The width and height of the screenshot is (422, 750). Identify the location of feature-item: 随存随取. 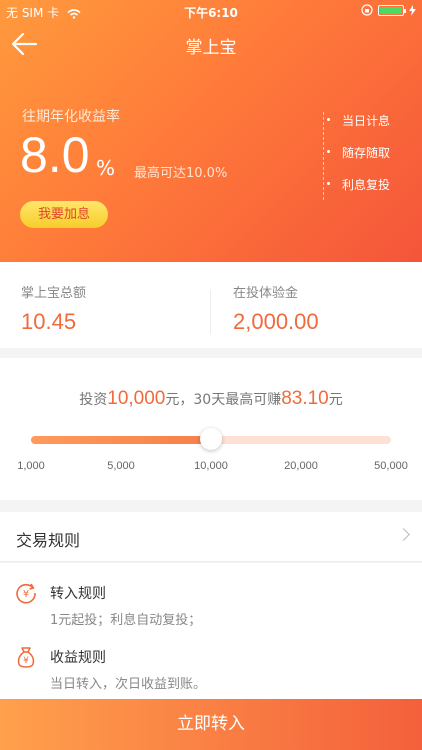
(358, 160).